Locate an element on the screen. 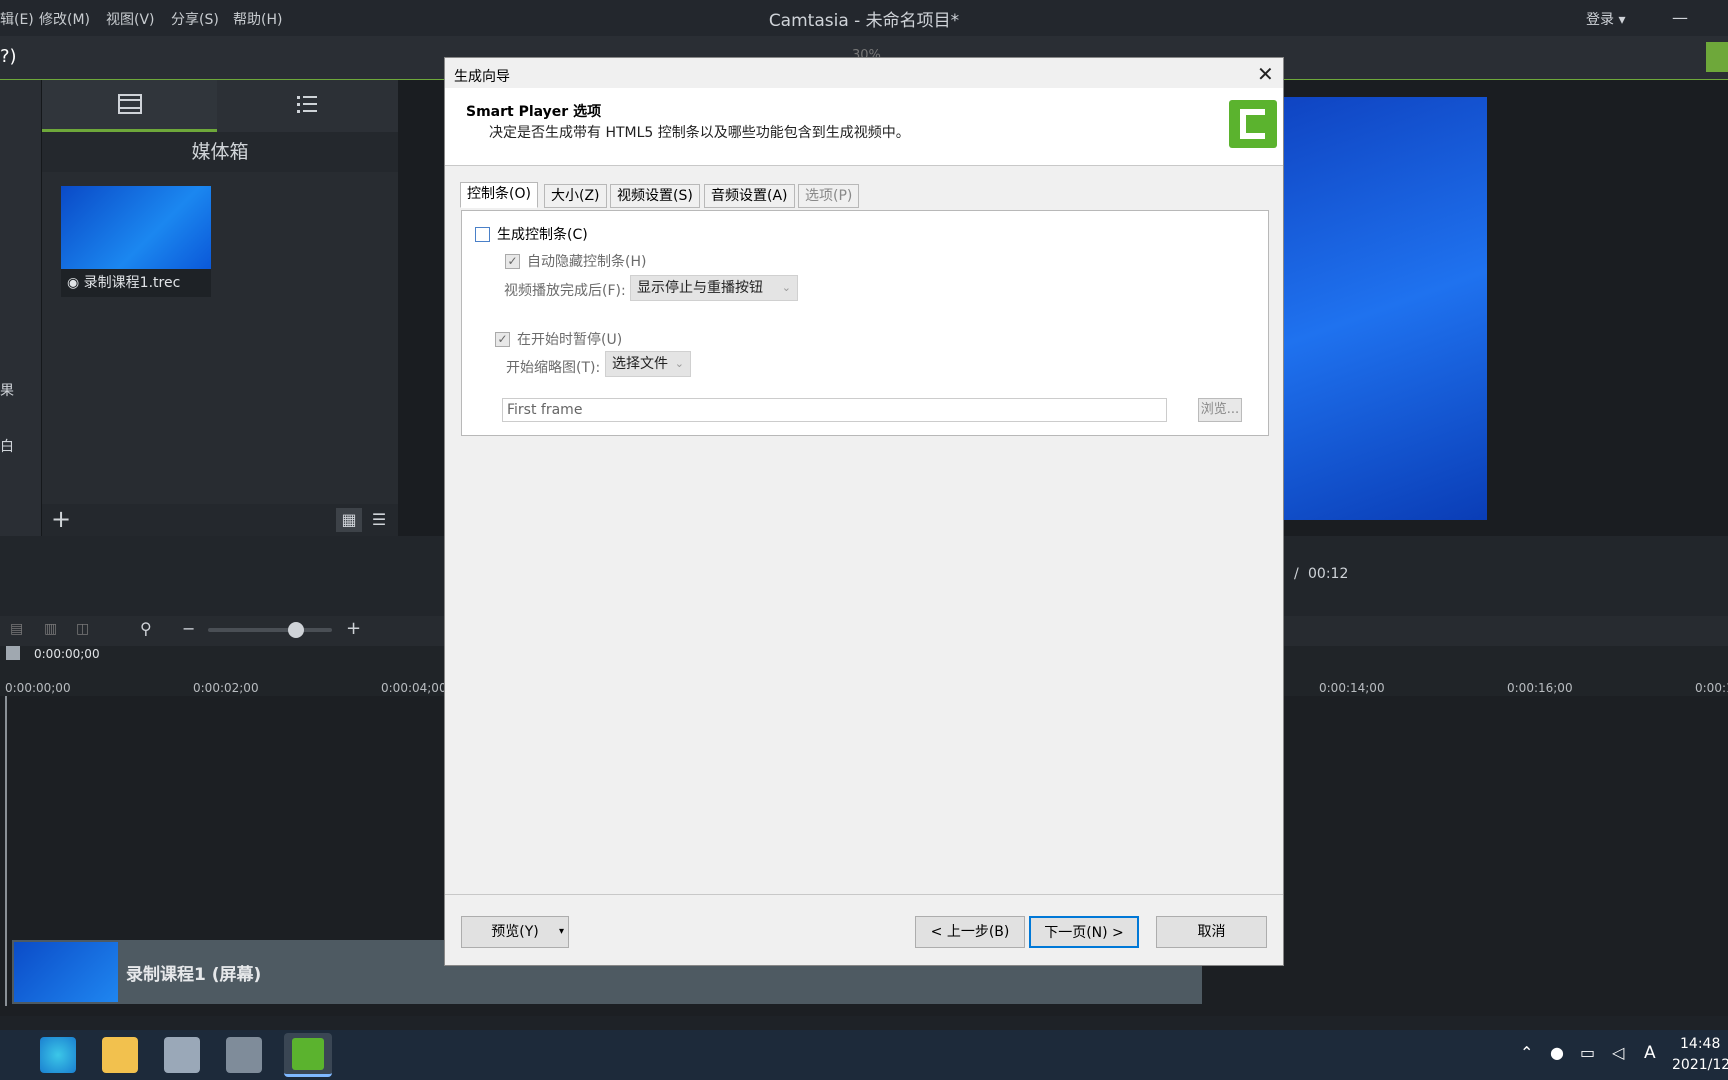 This screenshot has height=1080, width=1728. film-icon is located at coordinates (130, 104).